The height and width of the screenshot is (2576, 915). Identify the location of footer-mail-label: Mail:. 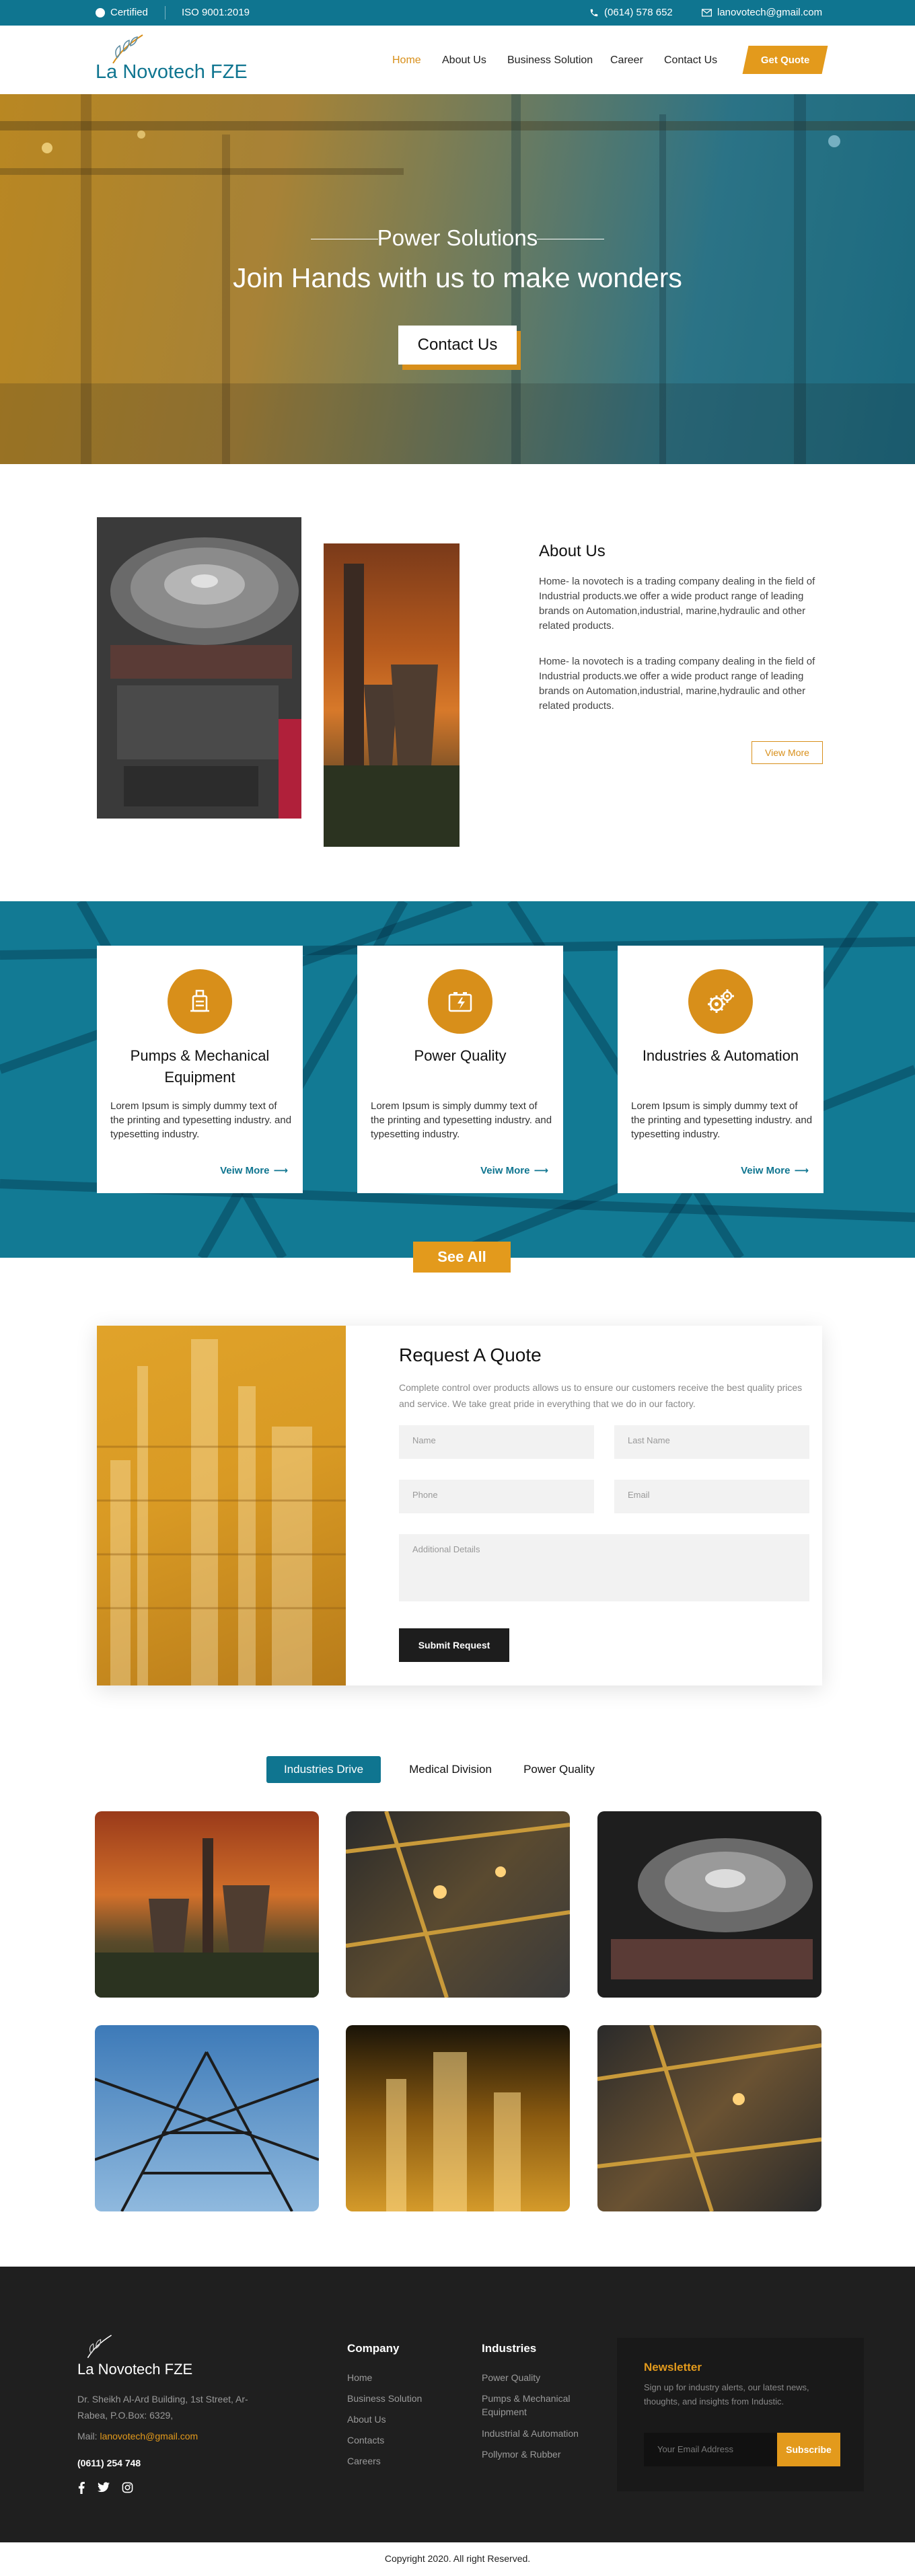
(88, 2436).